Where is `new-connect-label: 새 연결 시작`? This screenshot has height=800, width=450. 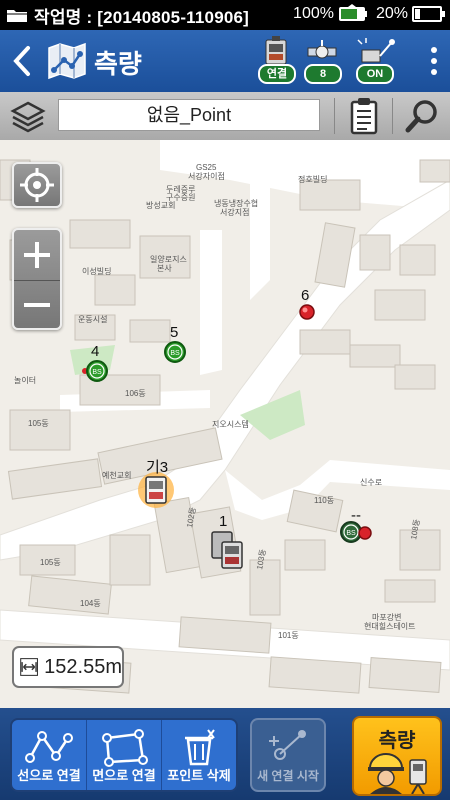
new-connect-label: 새 연결 시작 is located at coordinates (288, 776).